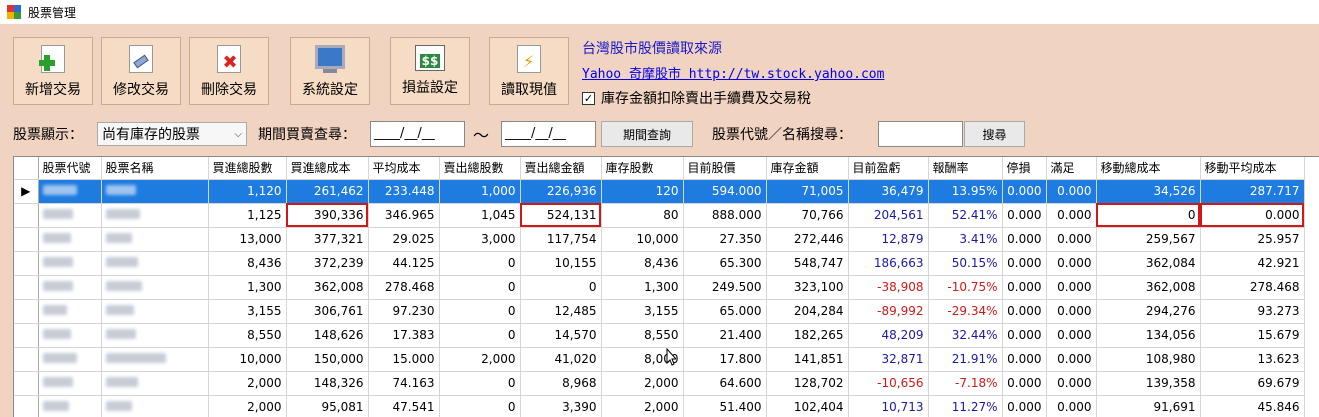  I want to click on column-header: 目前股價, so click(725, 168).